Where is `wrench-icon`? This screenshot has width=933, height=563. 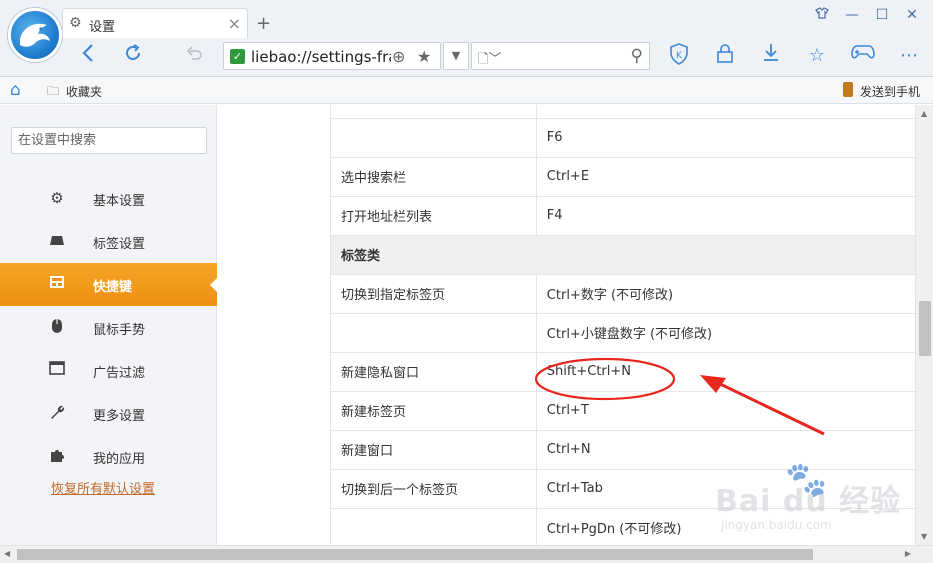 wrench-icon is located at coordinates (57, 413).